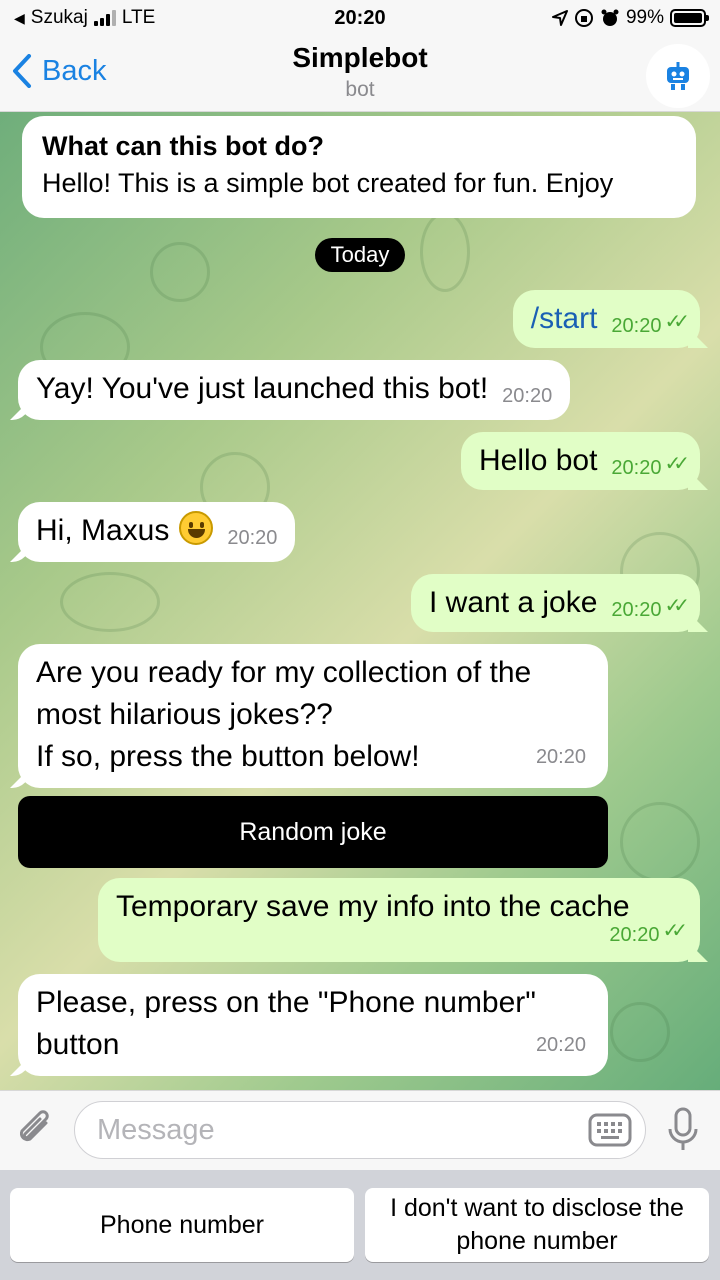 The height and width of the screenshot is (1280, 720). I want to click on rotation-lock-icon, so click(583, 18).